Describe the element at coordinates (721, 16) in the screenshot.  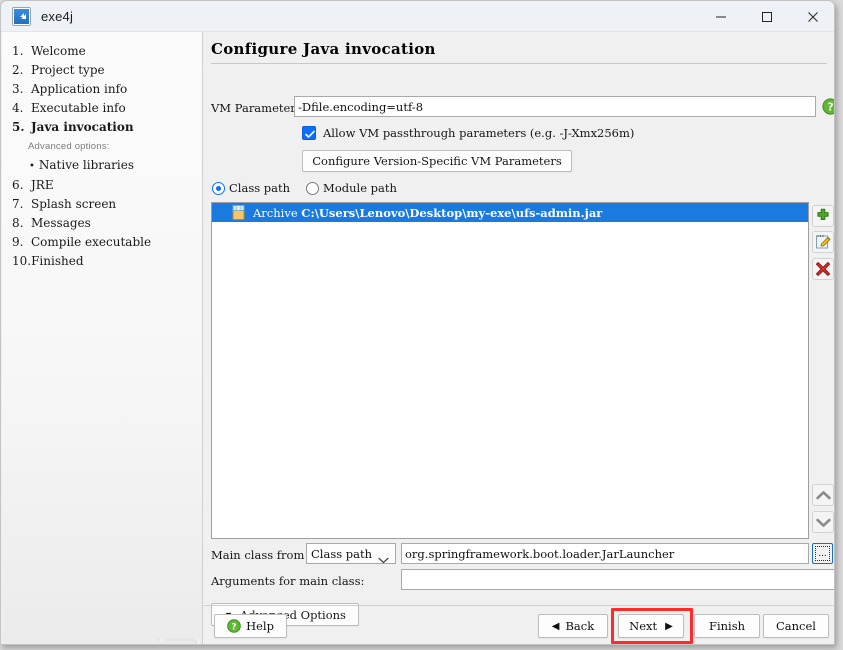
I see `minimize-button` at that location.